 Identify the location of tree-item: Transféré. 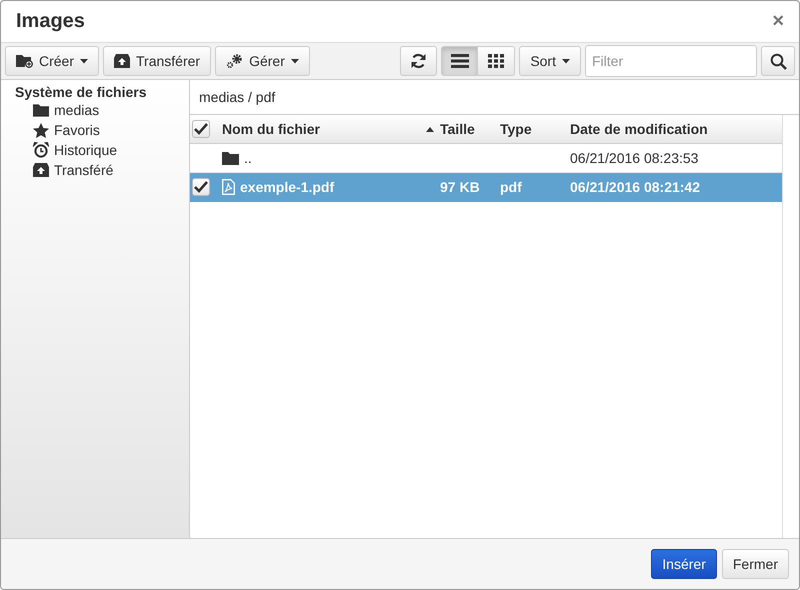
(84, 170).